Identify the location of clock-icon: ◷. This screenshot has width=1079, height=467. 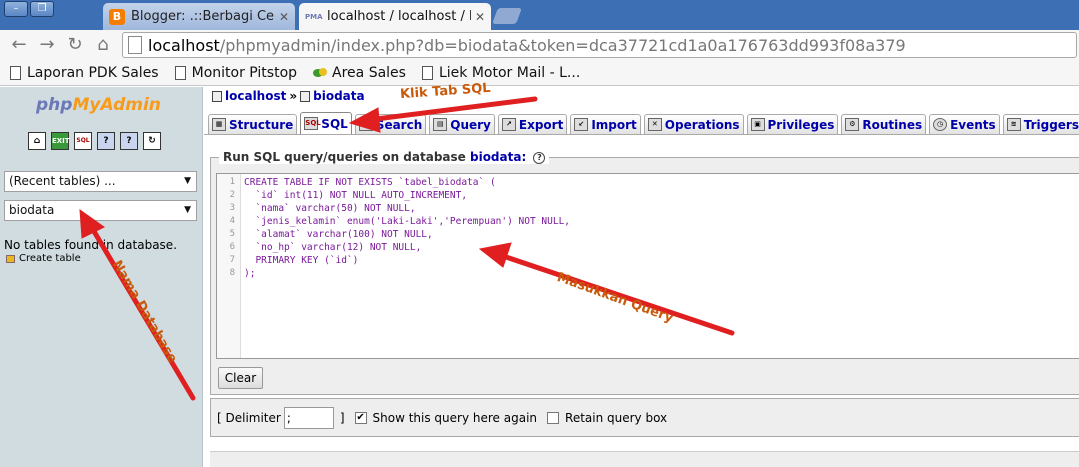
(940, 124).